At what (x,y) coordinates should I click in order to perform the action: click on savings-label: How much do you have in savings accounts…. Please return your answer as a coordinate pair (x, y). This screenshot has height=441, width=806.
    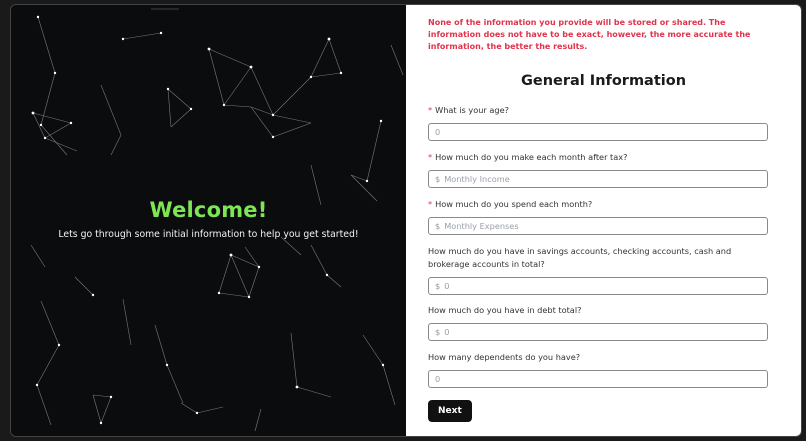
    Looking at the image, I should click on (580, 257).